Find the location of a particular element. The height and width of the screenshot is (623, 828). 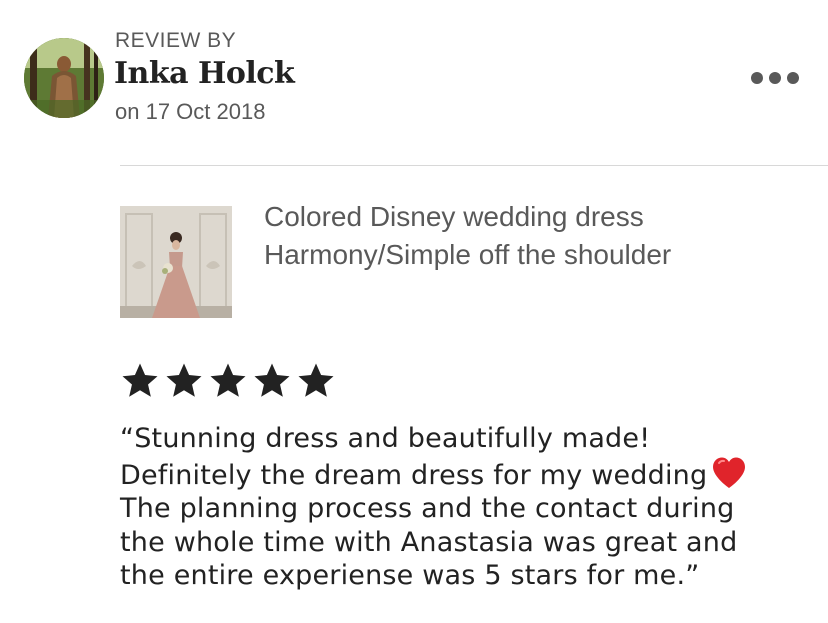

more-options-button is located at coordinates (775, 78).